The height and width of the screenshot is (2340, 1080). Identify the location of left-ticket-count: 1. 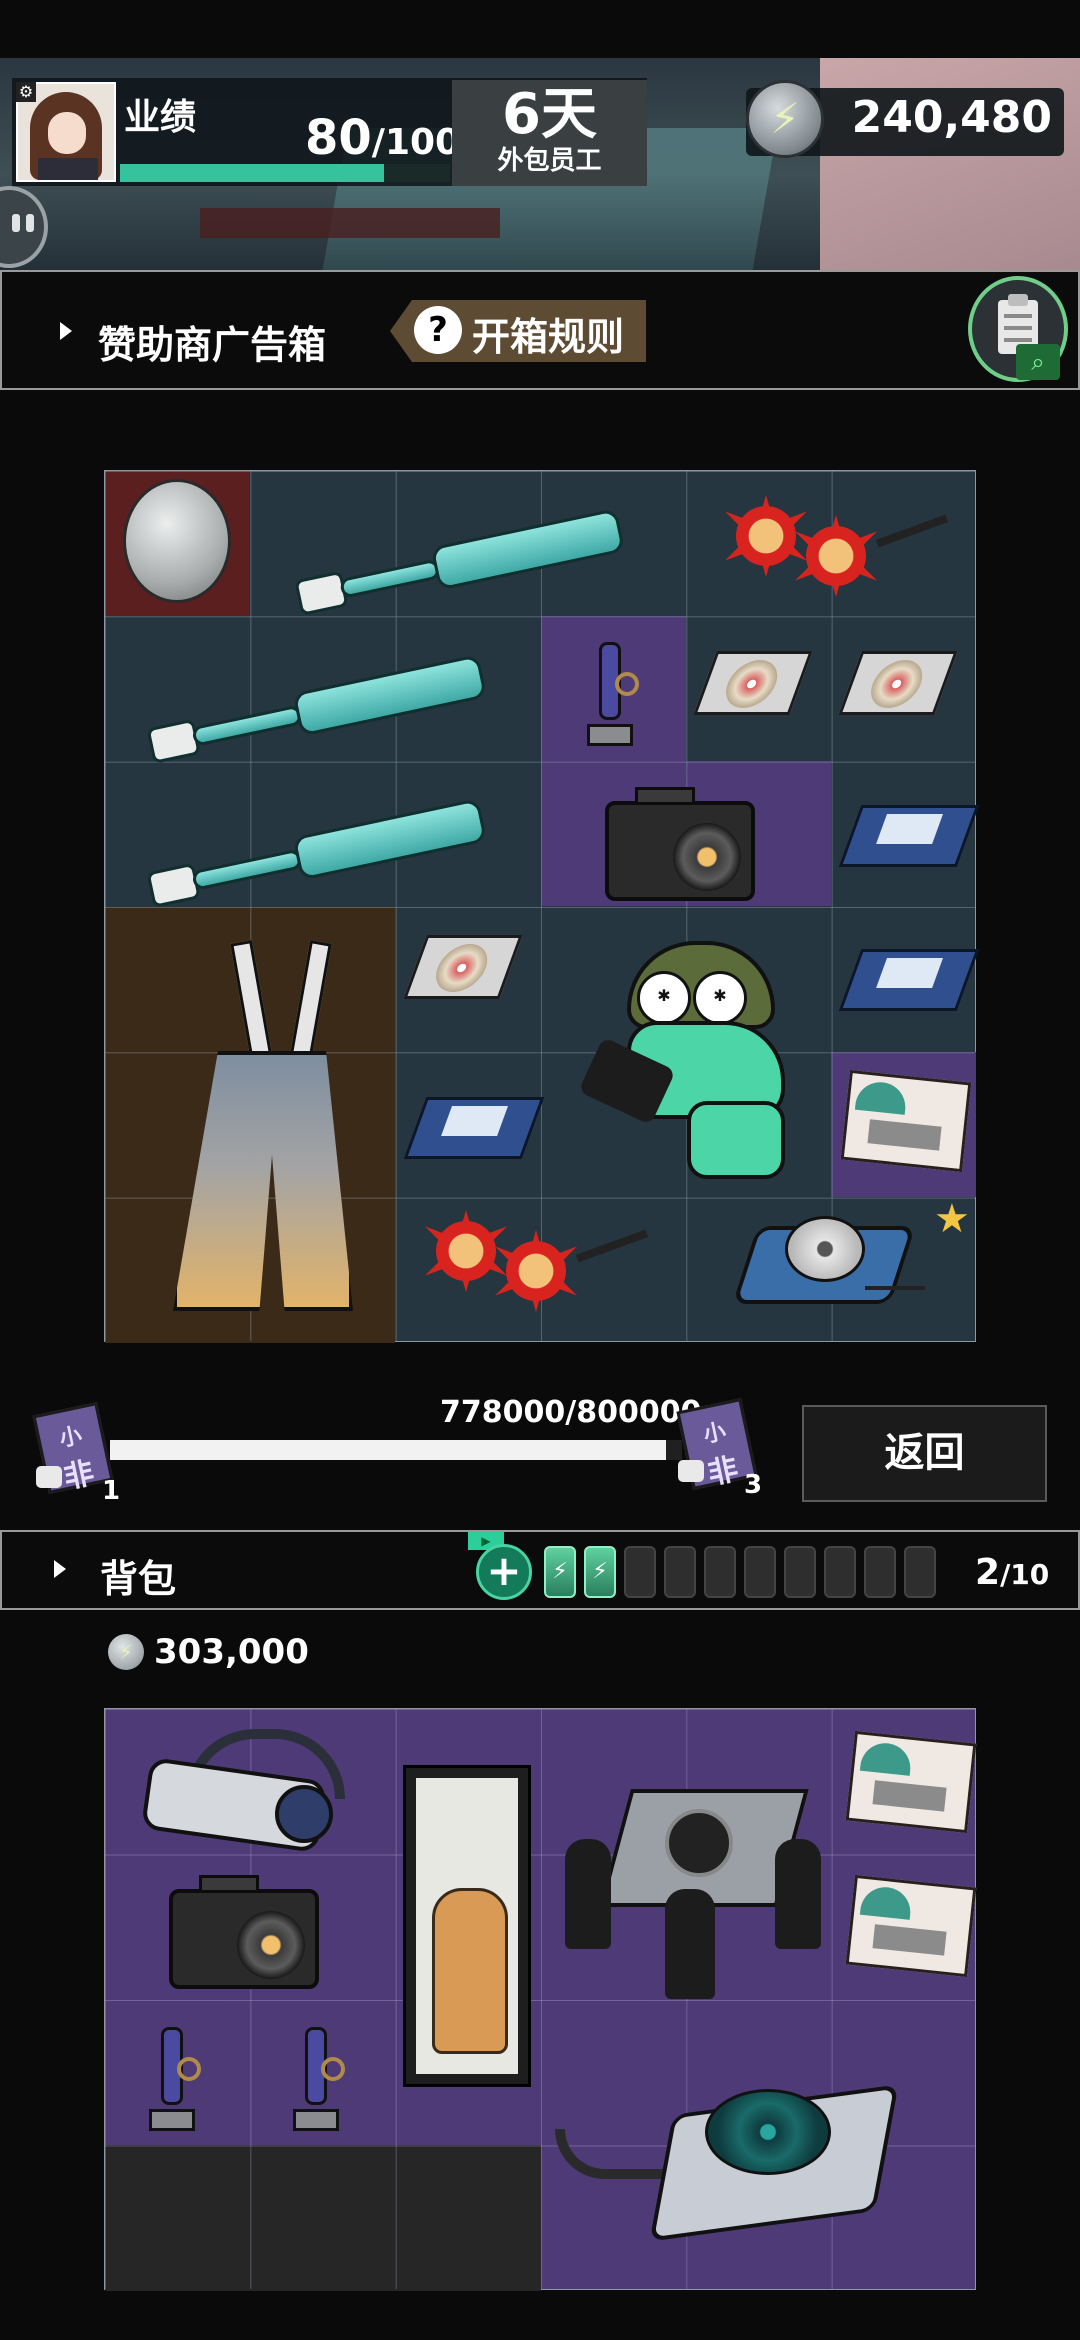
(111, 1491).